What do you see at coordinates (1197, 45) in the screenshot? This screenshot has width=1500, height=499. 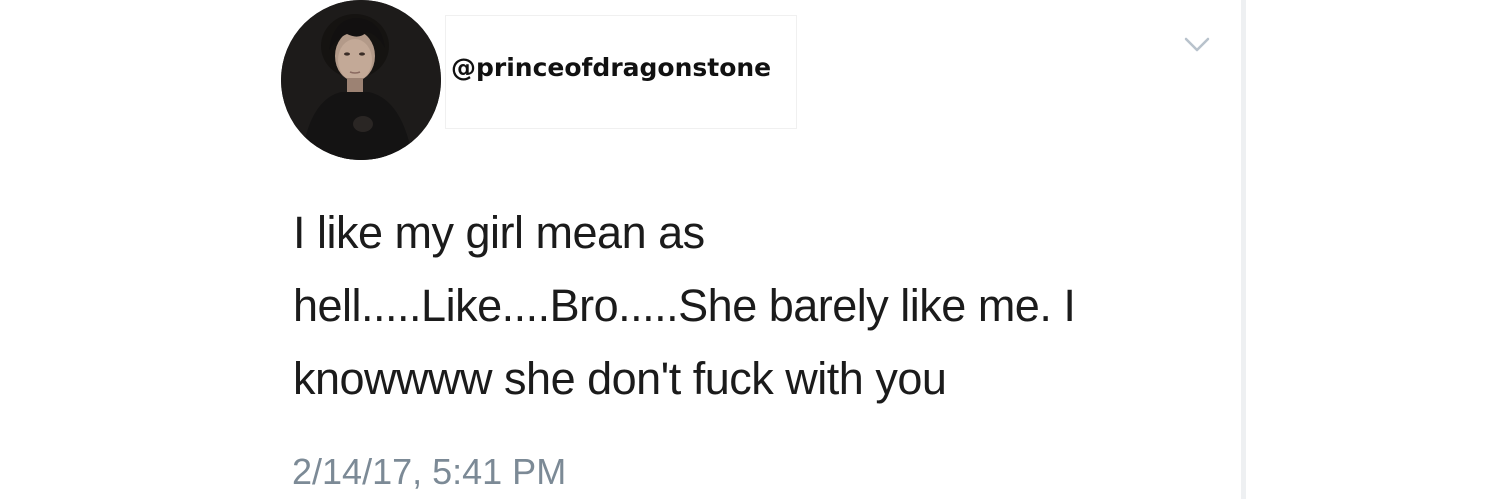 I see `chevron-down-icon` at bounding box center [1197, 45].